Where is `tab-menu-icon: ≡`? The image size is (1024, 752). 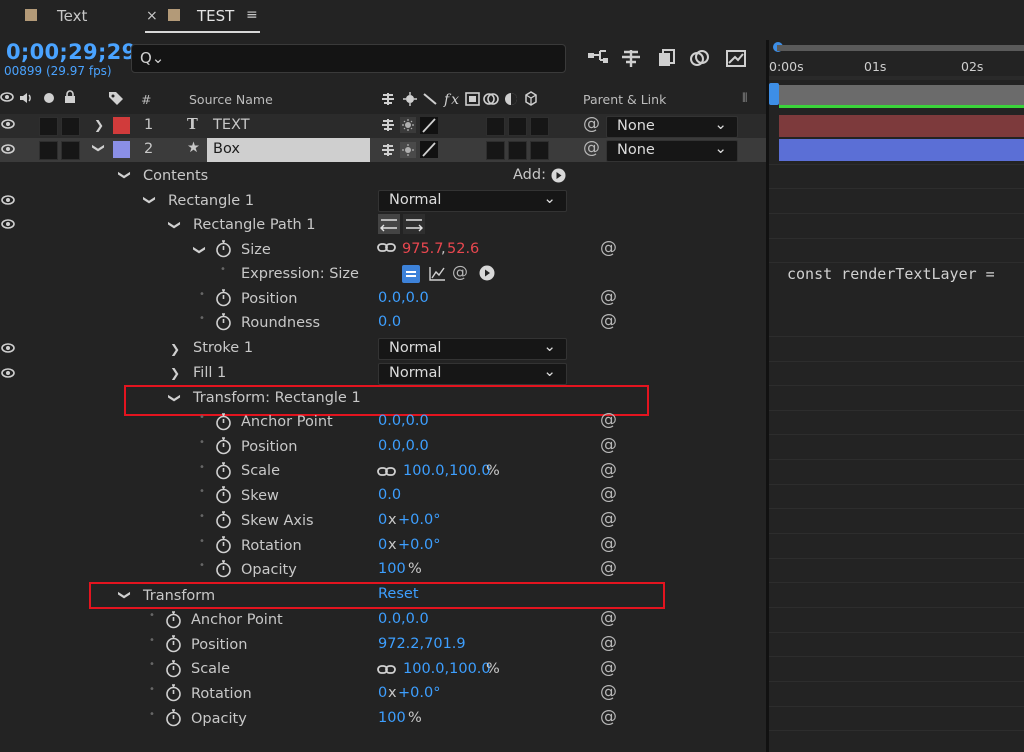
tab-menu-icon: ≡ is located at coordinates (252, 15).